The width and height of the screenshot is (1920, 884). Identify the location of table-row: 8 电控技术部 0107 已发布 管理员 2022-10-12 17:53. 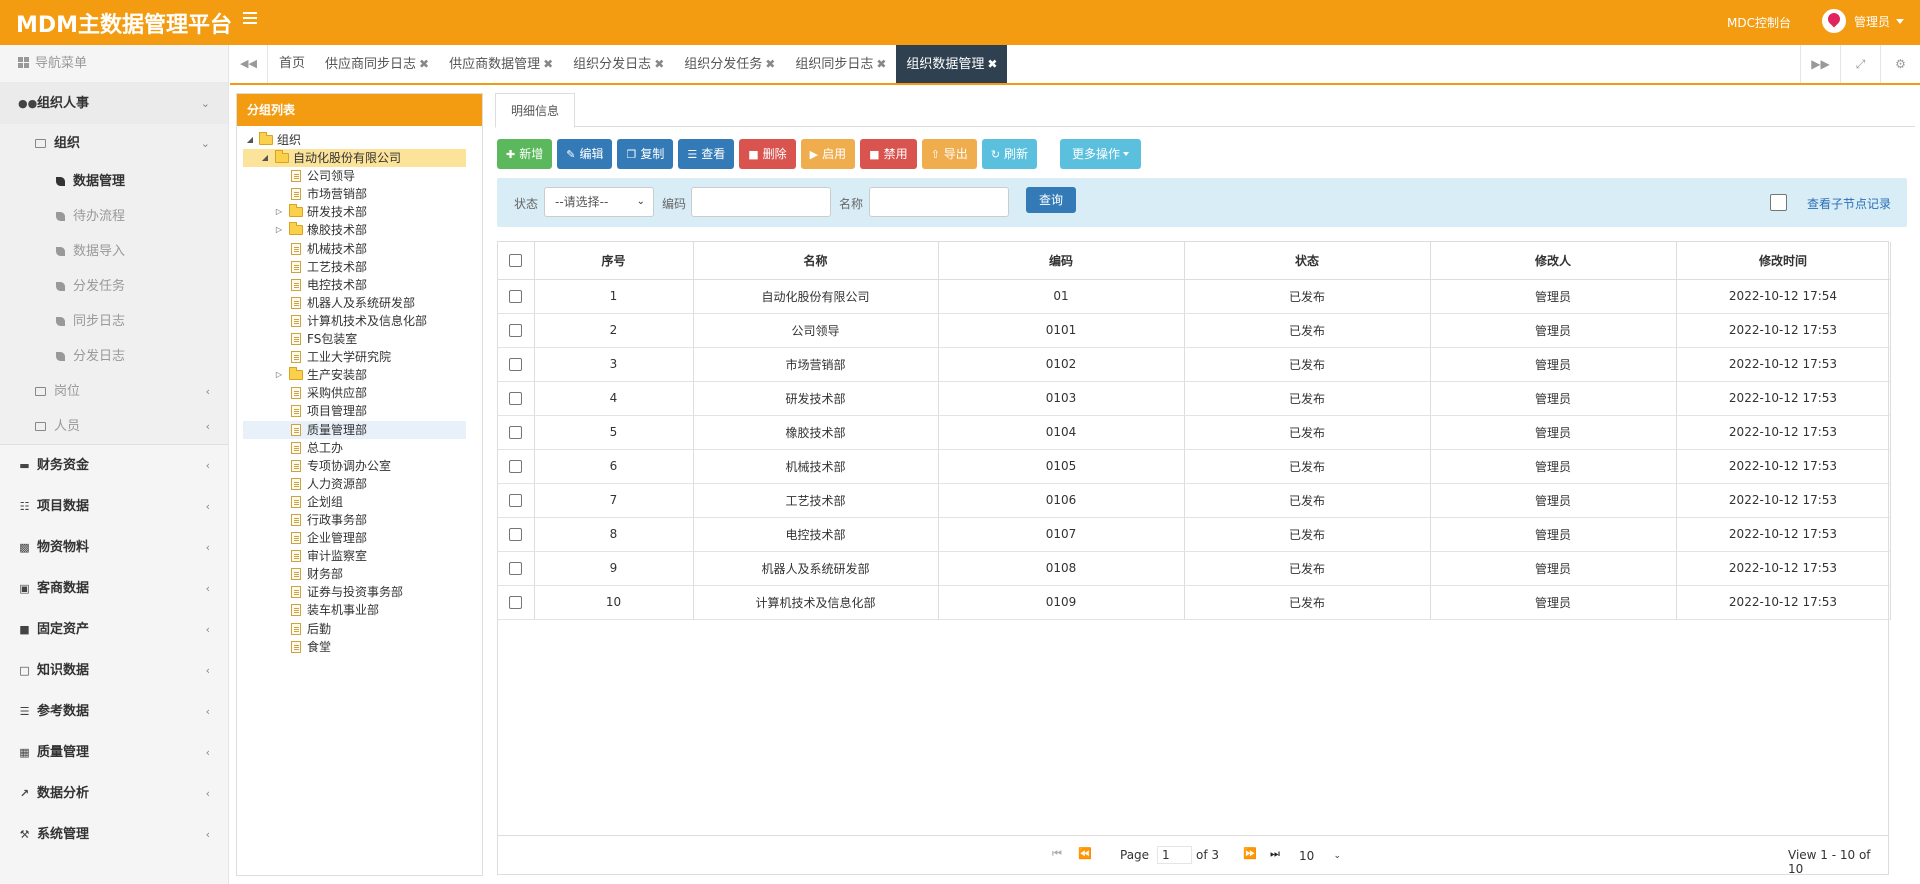
(1194, 534).